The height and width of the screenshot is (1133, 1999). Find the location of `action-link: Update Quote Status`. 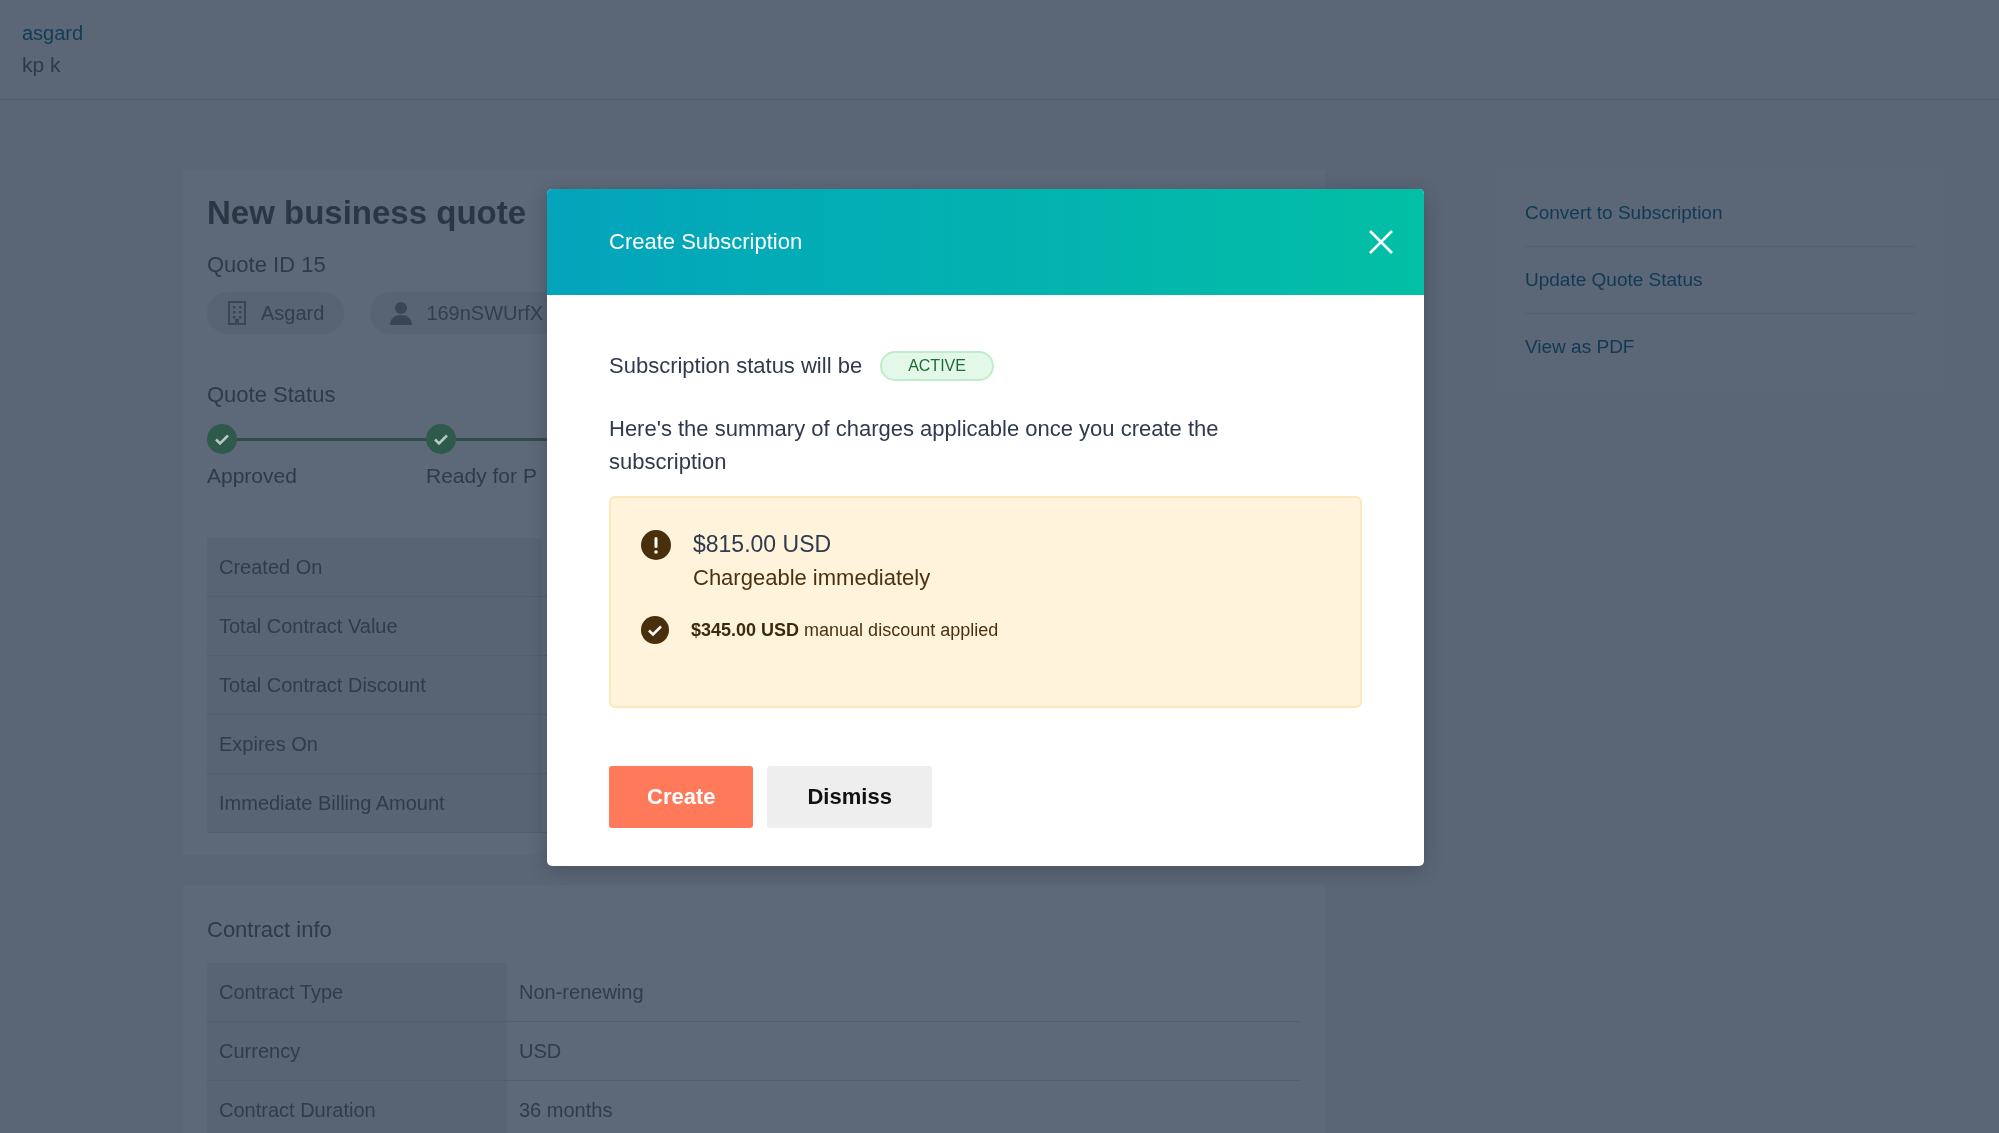

action-link: Update Quote Status is located at coordinates (1720, 280).